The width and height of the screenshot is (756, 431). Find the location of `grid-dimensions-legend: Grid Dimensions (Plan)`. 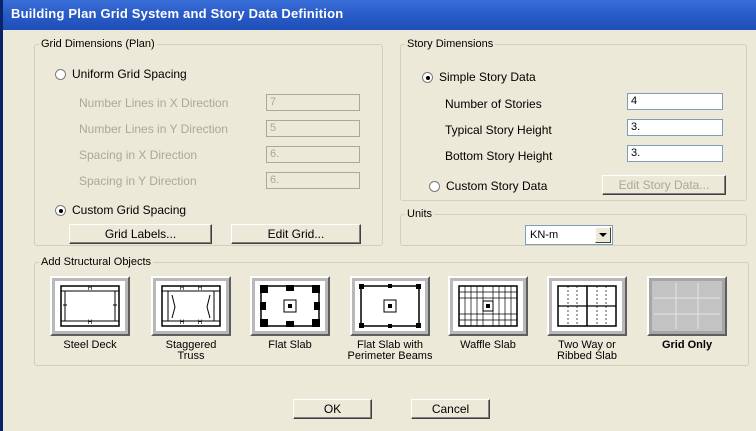

grid-dimensions-legend: Grid Dimensions (Plan) is located at coordinates (98, 44).